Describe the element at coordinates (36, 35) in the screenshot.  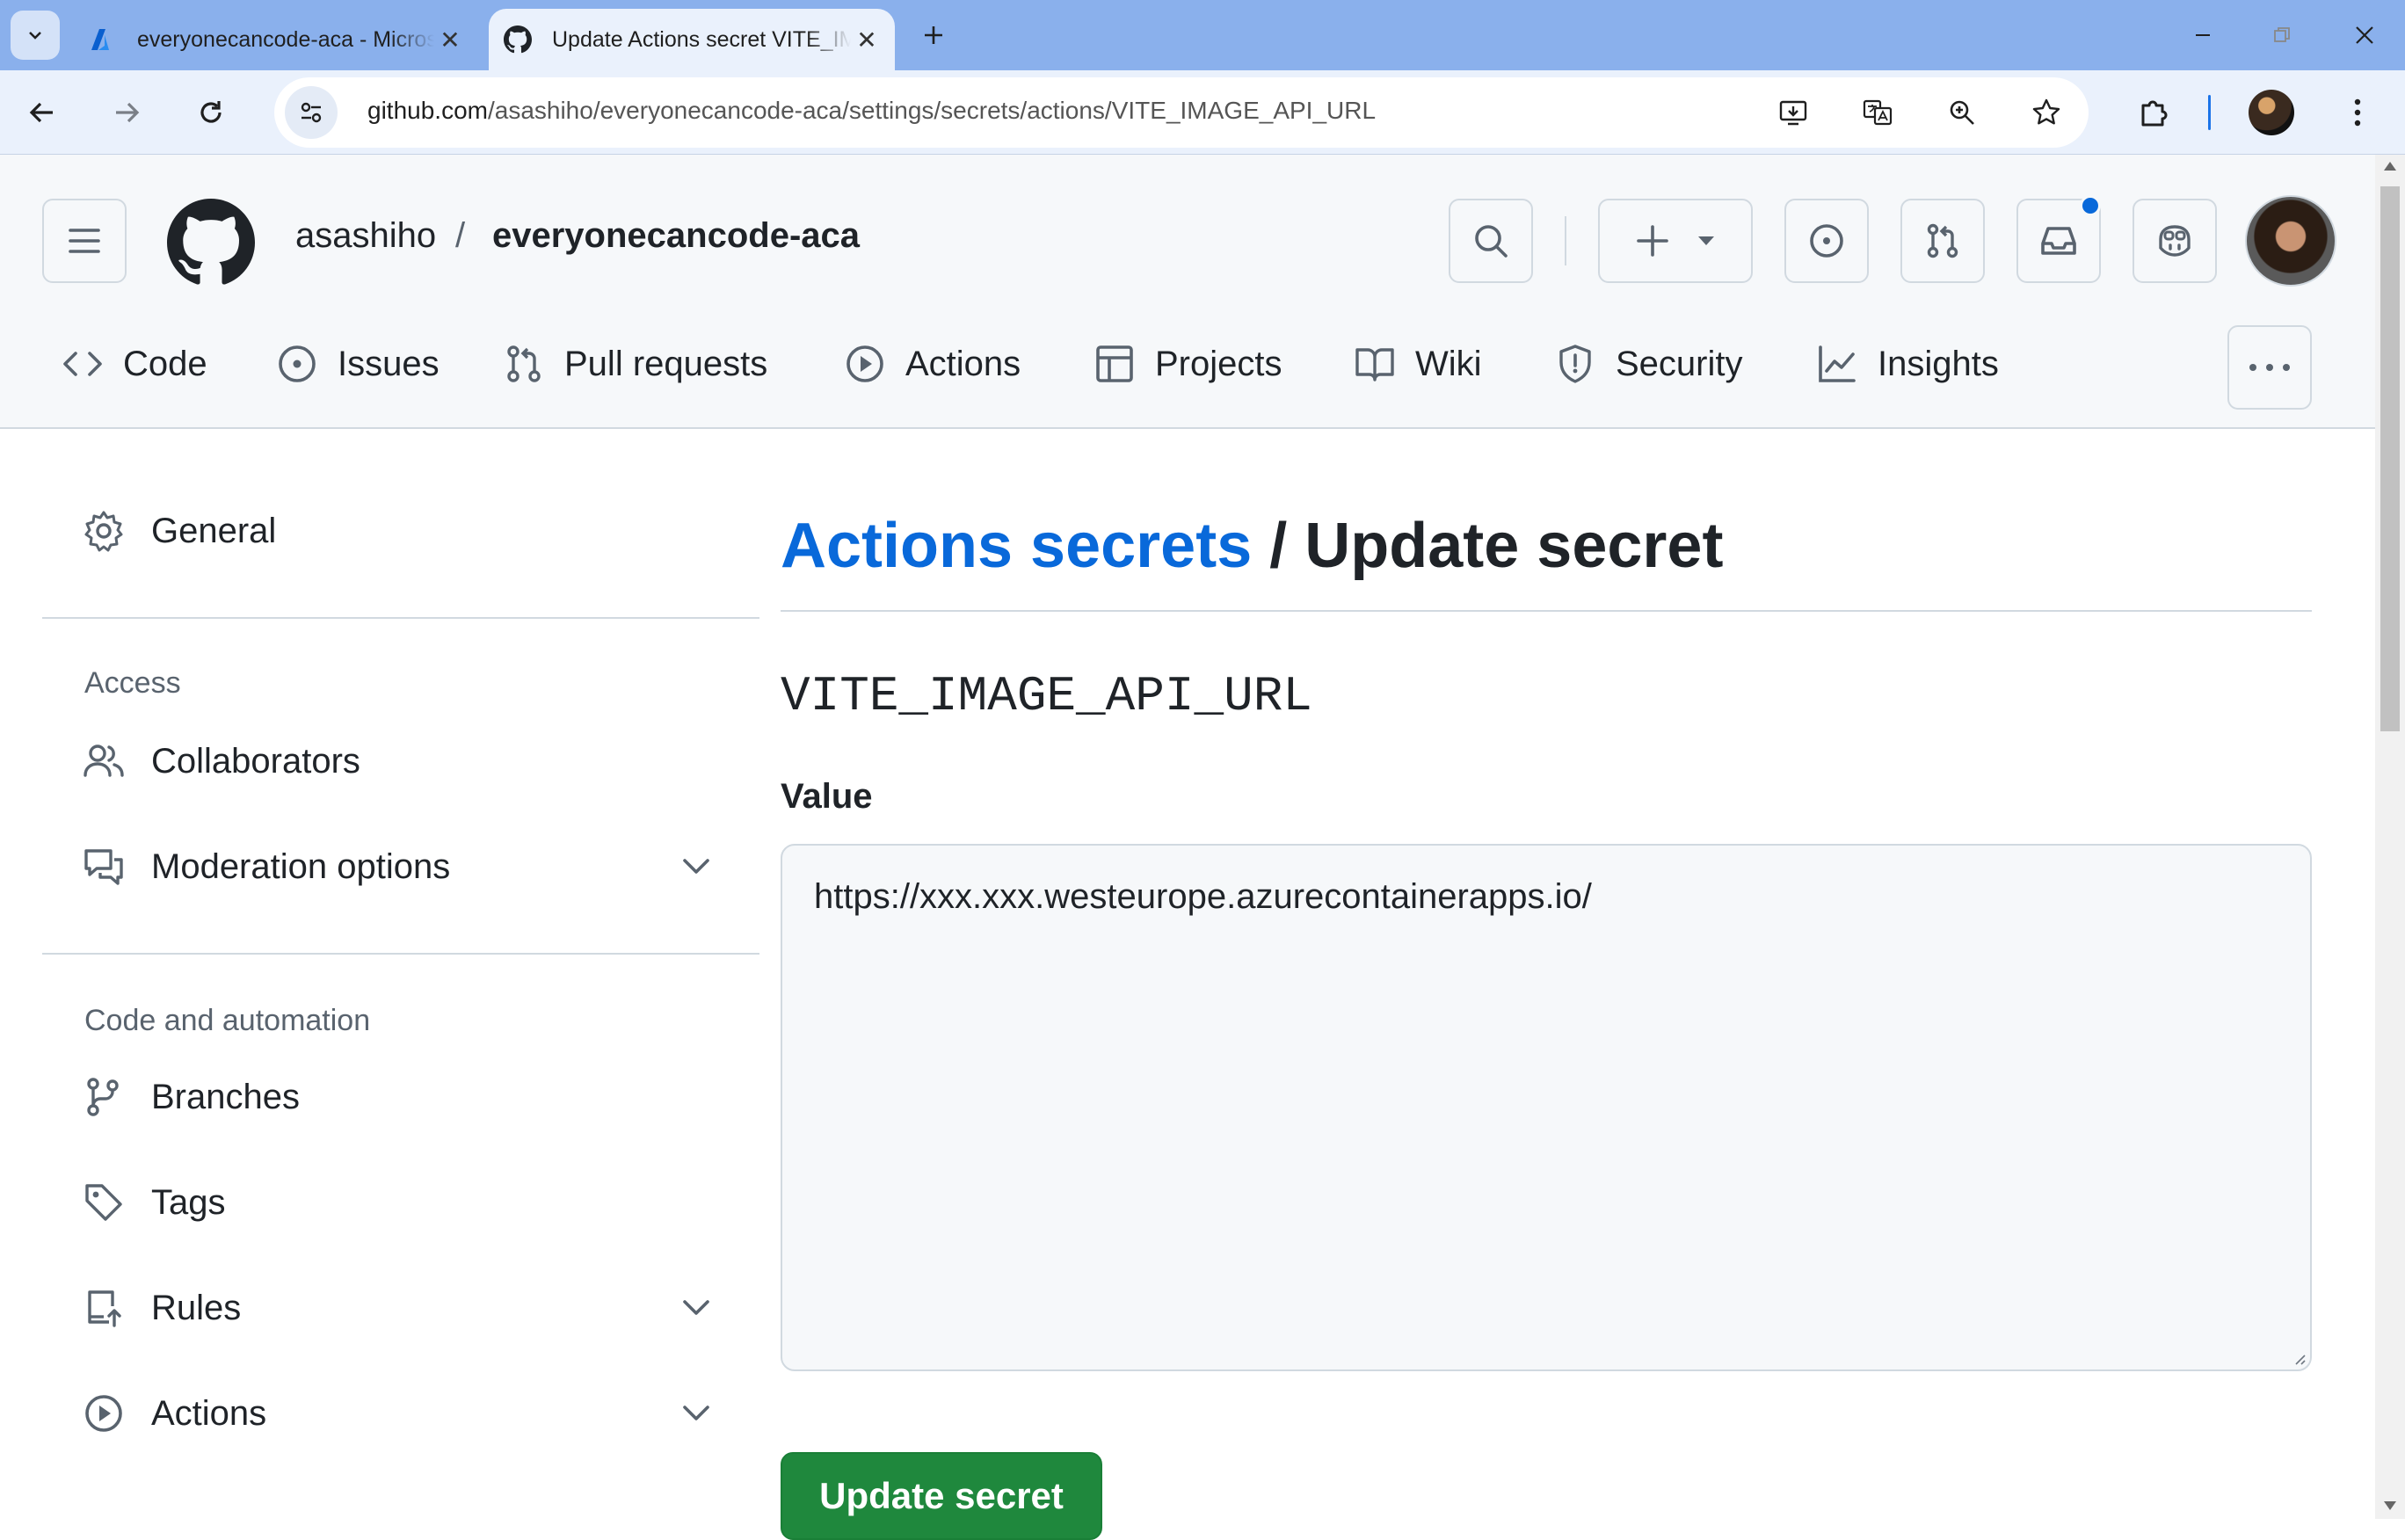
I see `tab-search-button` at that location.